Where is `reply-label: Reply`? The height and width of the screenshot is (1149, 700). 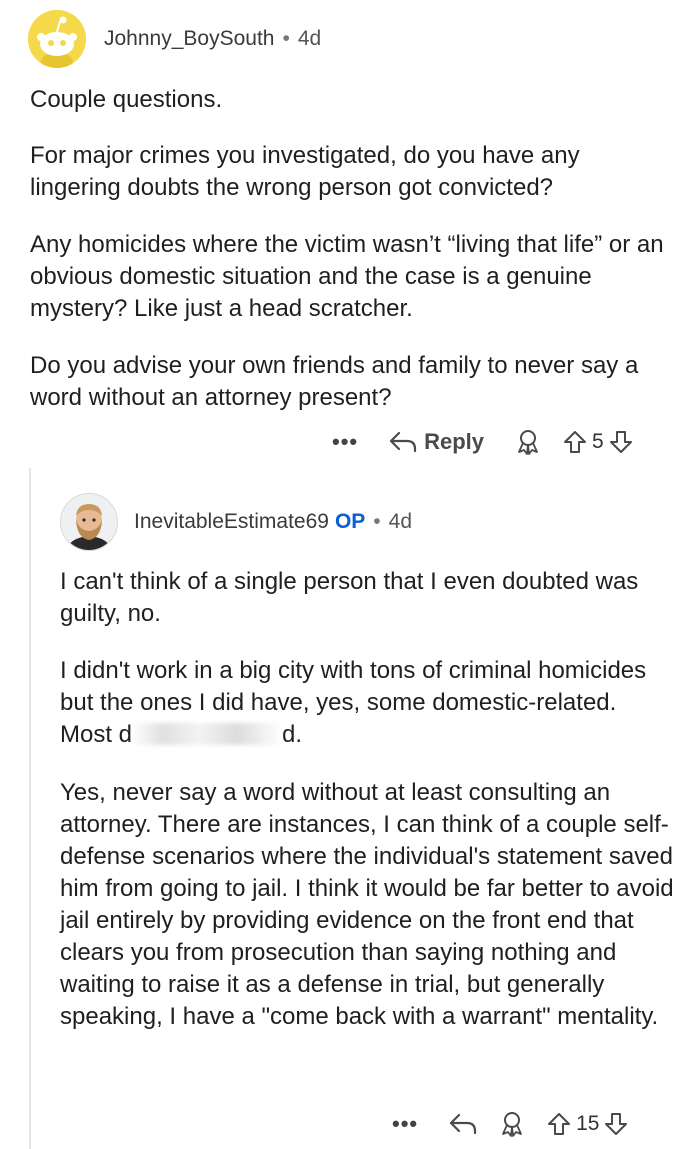 reply-label: Reply is located at coordinates (454, 441).